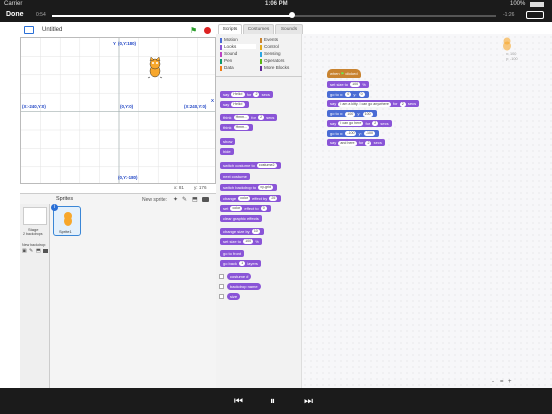 The width and height of the screenshot is (552, 414). Describe the element at coordinates (212, 100) in the screenshot. I see `x-axis-letter: X` at that location.